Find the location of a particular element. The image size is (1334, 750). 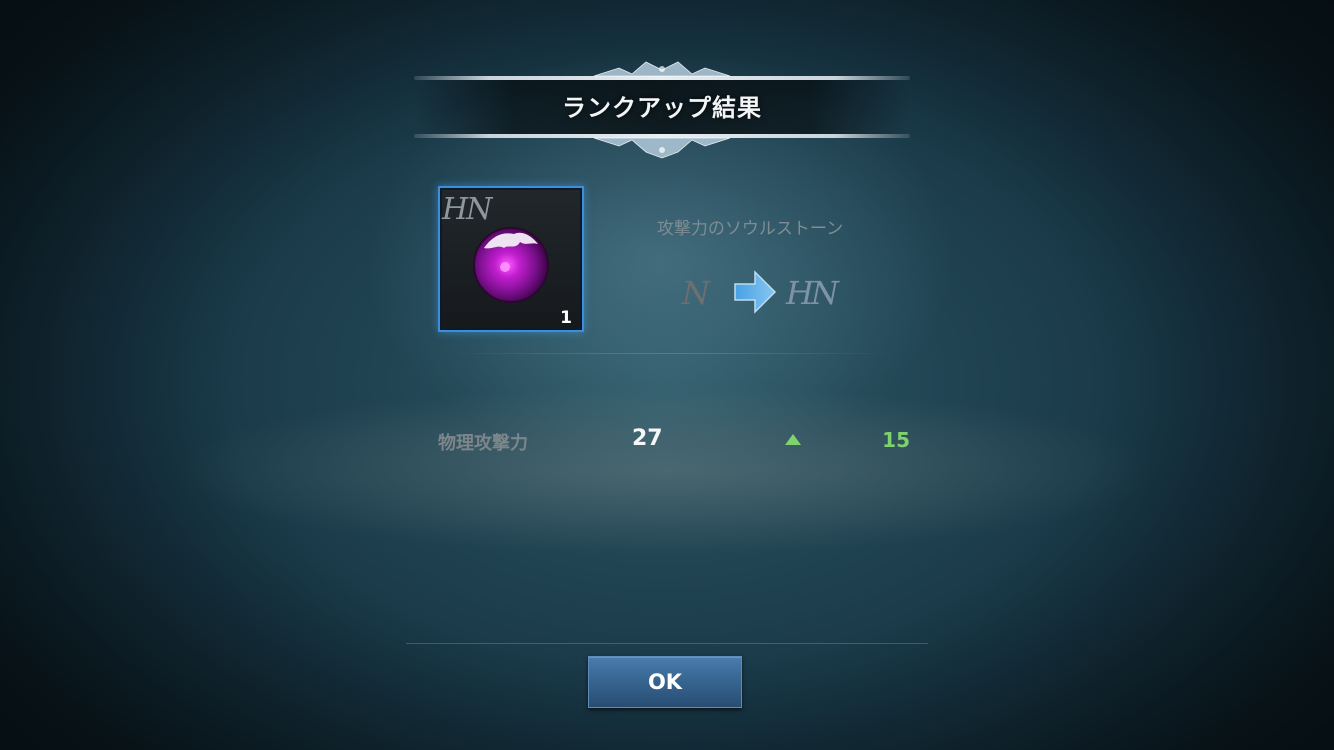

item-icon-card: HN 1 is located at coordinates (511, 259).